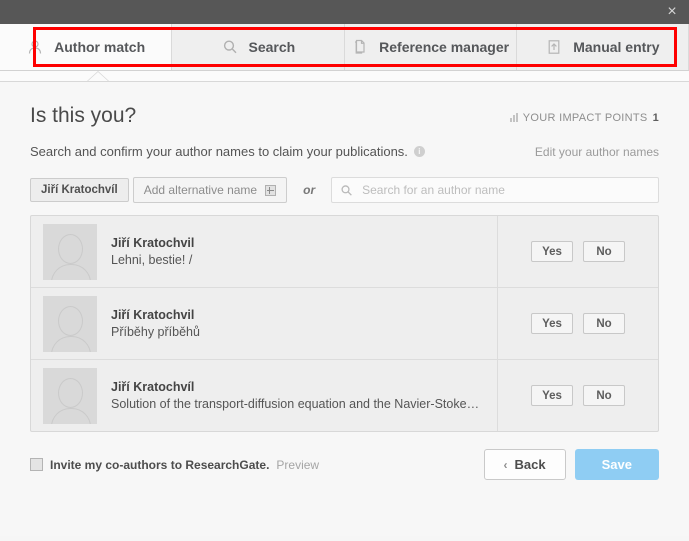 The image size is (689, 541). What do you see at coordinates (530, 464) in the screenshot?
I see `back-button-label: Back` at bounding box center [530, 464].